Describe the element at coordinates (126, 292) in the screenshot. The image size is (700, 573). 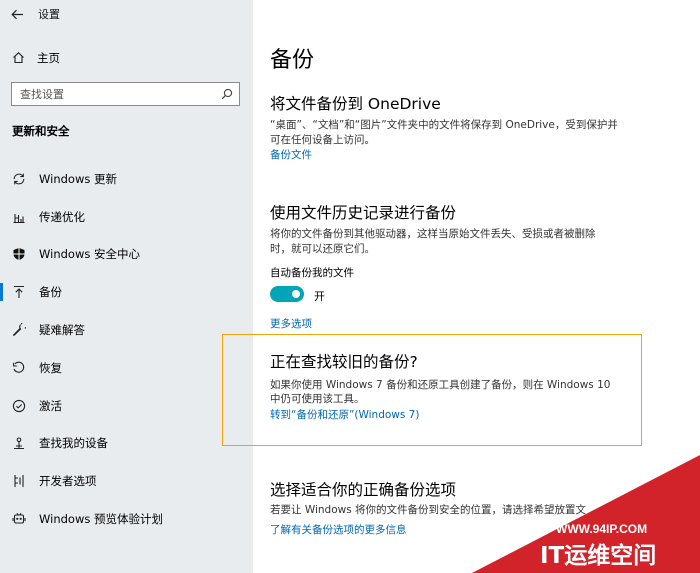
I see `sidebar-item-backup: 备份` at that location.